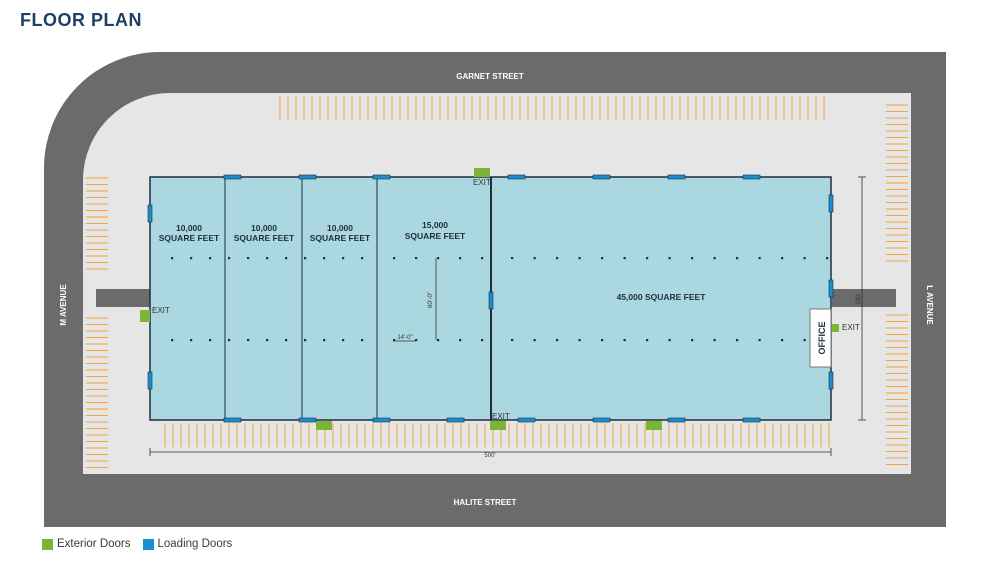 The height and width of the screenshot is (566, 984). I want to click on legend-label: Loading Doors, so click(195, 544).